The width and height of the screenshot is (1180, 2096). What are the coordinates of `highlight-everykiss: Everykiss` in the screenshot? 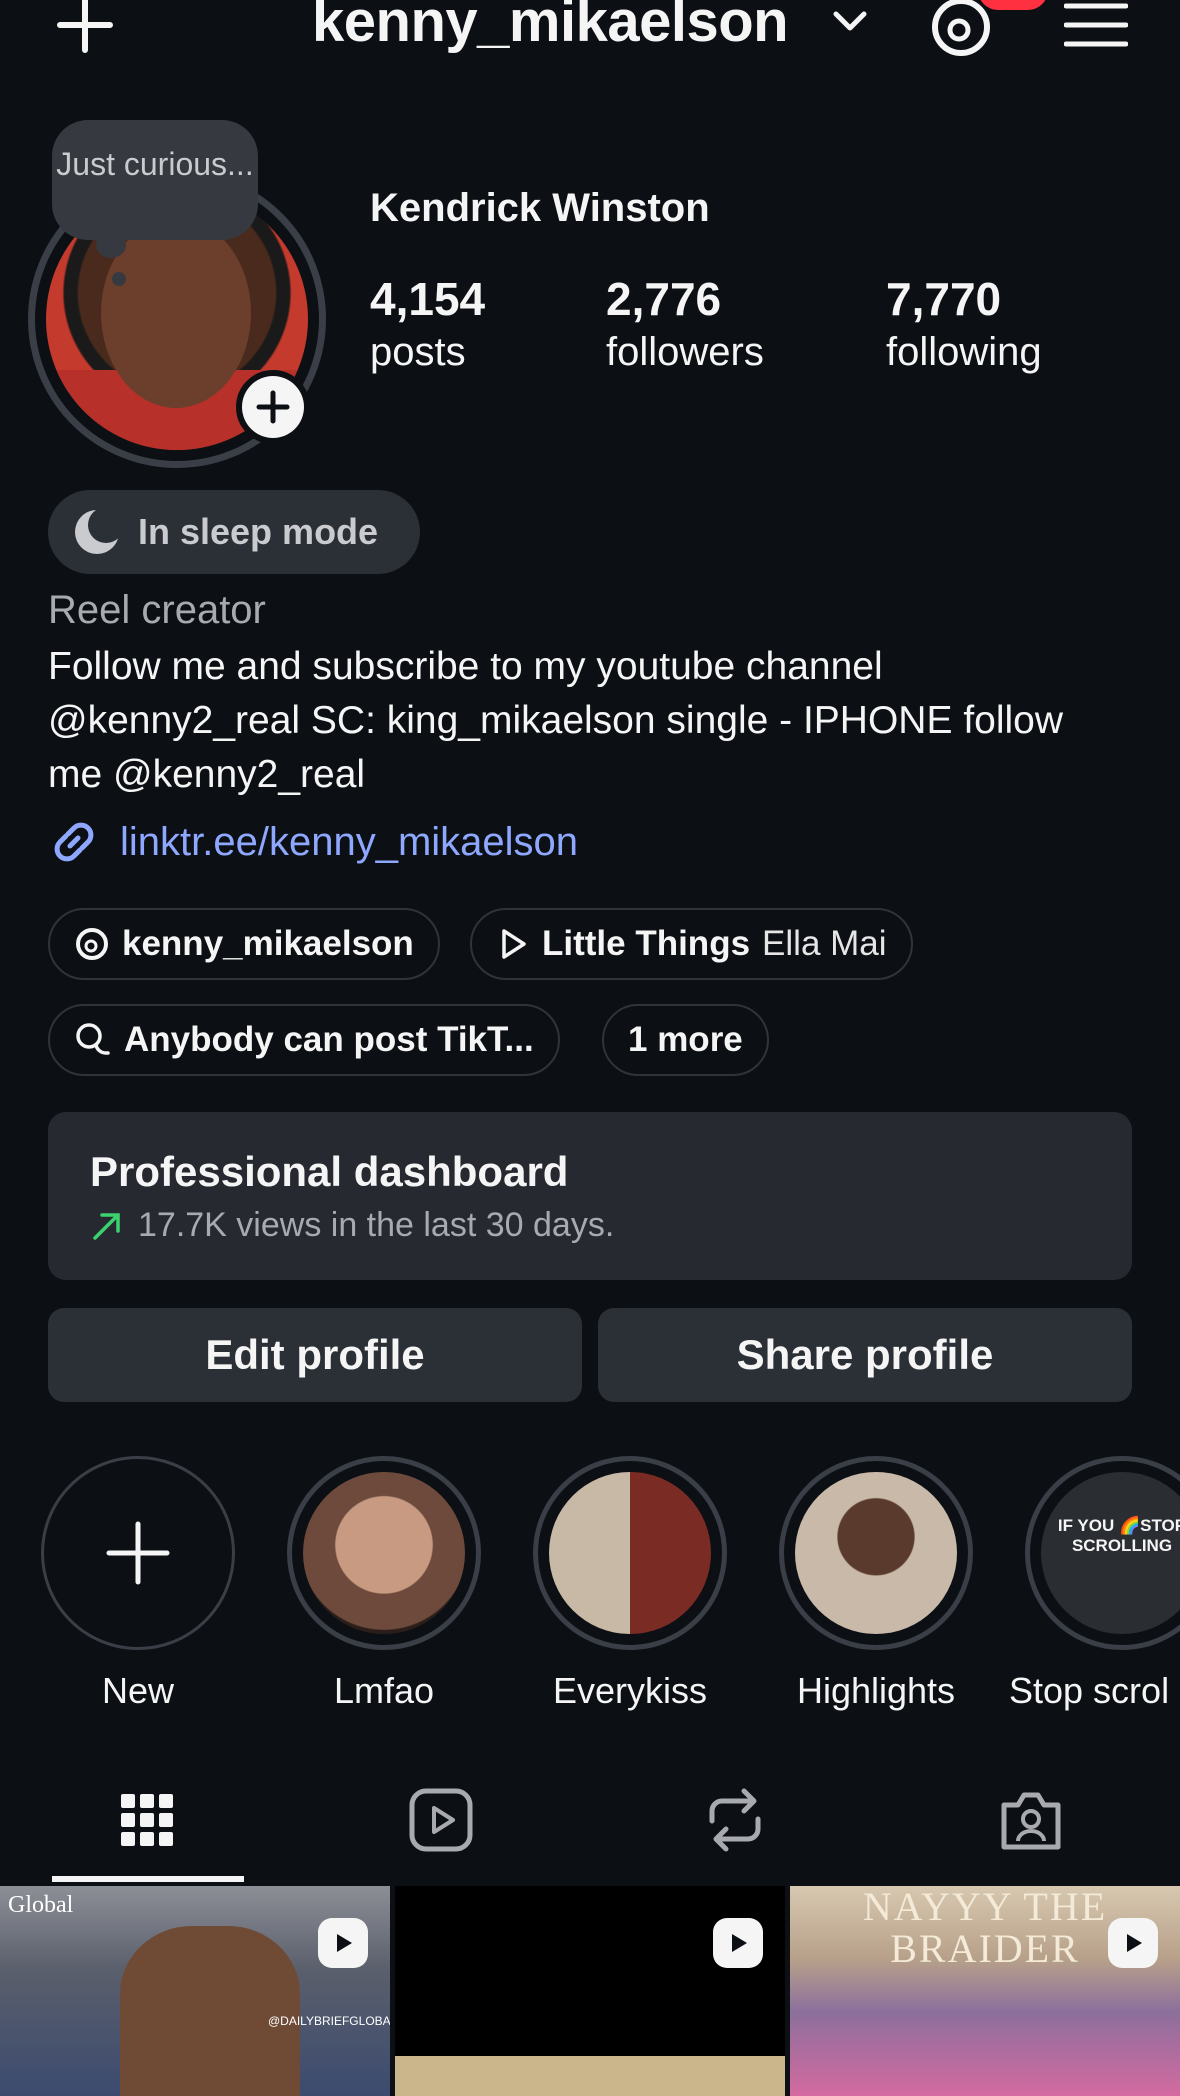 It's located at (630, 1584).